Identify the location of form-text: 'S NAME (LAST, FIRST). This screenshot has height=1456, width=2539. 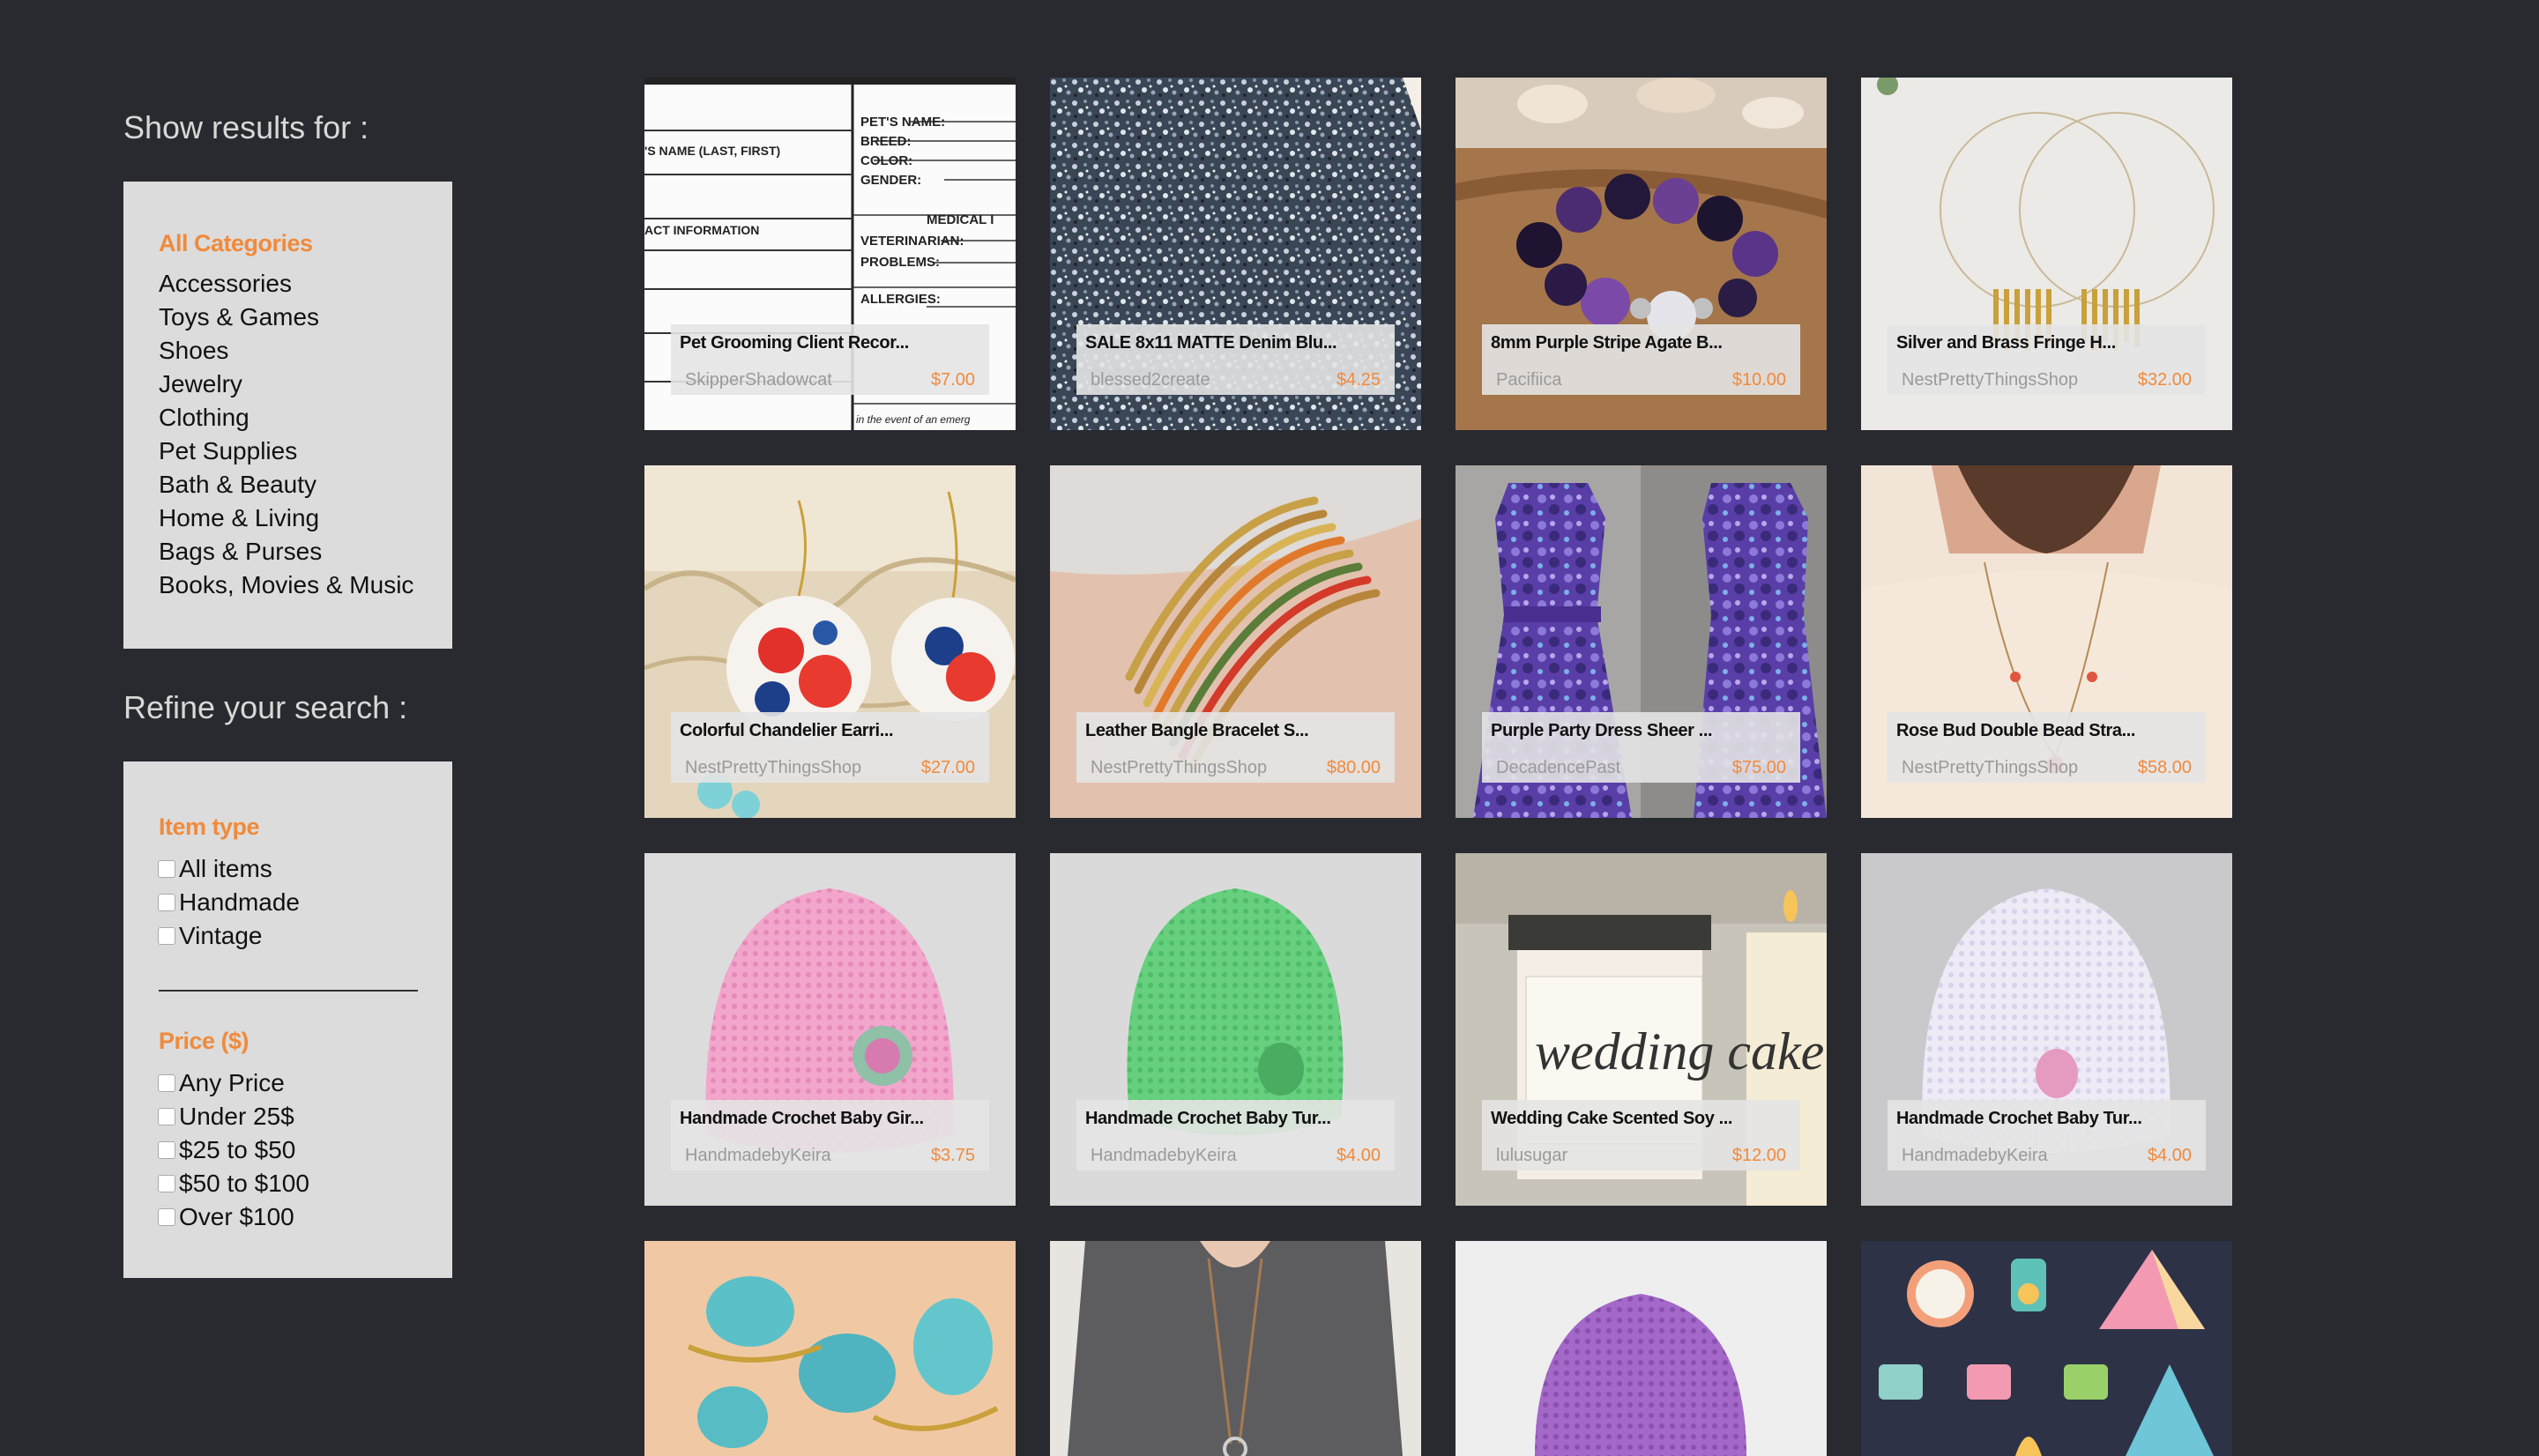
(712, 151).